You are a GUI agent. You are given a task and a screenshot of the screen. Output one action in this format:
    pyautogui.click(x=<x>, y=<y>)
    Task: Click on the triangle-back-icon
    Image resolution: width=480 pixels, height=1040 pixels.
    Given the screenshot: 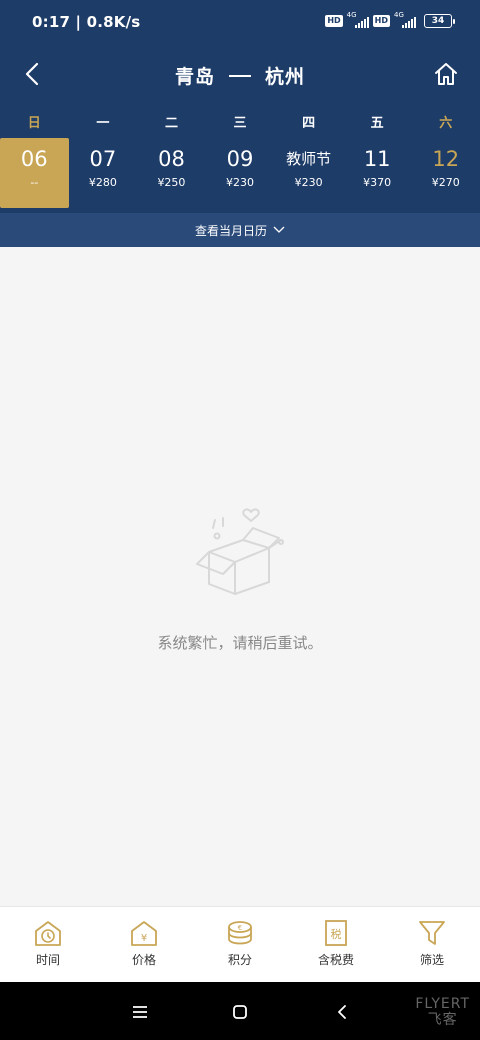 What is the action you would take?
    pyautogui.click(x=342, y=1012)
    